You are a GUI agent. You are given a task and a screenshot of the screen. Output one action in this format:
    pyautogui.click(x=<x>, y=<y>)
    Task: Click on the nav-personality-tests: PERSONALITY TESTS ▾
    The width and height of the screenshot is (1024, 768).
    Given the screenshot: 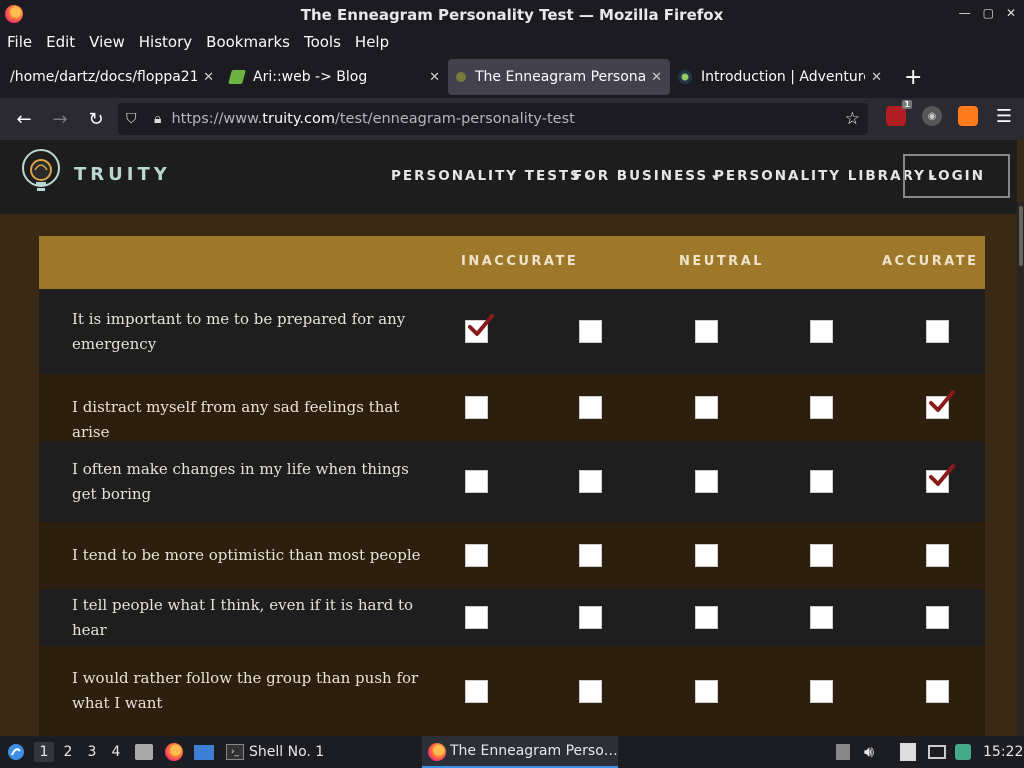 What is the action you would take?
    pyautogui.click(x=491, y=176)
    